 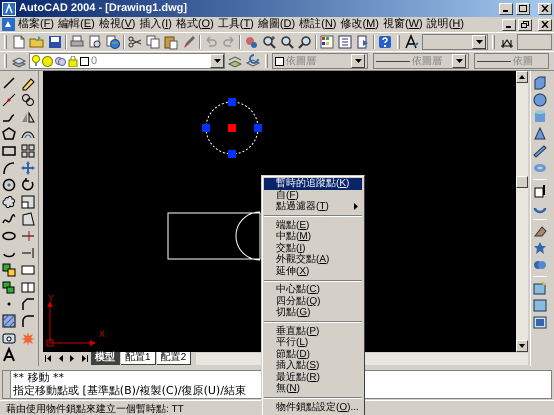 I want to click on dropdown-value: 依圖, so click(x=523, y=61).